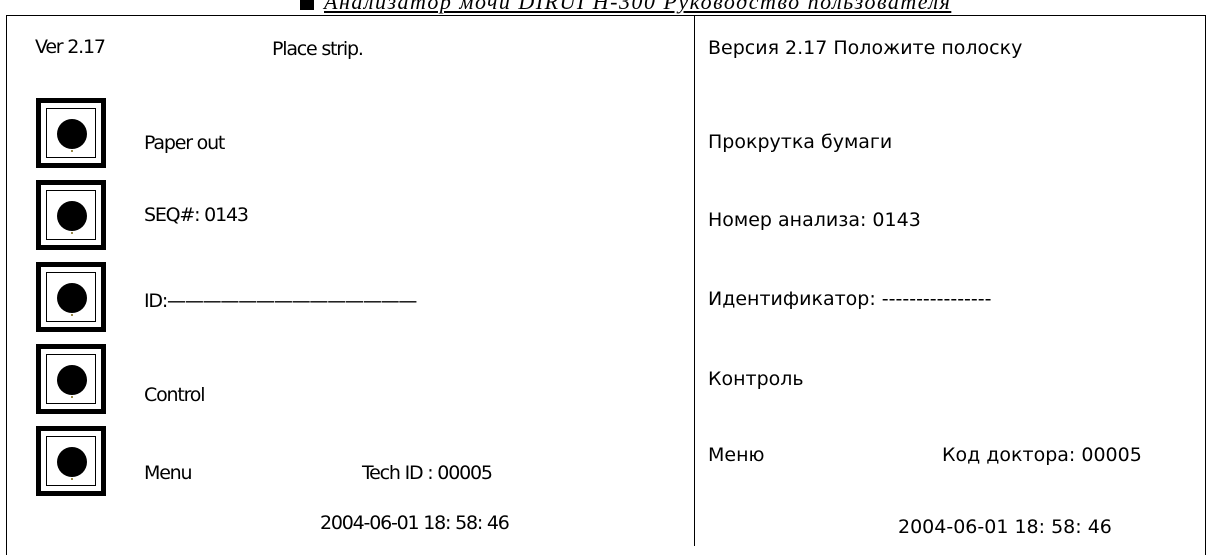 The width and height of the screenshot is (1209, 555). Describe the element at coordinates (814, 220) in the screenshot. I see `translation-seq: Номер анализа: 0143` at that location.